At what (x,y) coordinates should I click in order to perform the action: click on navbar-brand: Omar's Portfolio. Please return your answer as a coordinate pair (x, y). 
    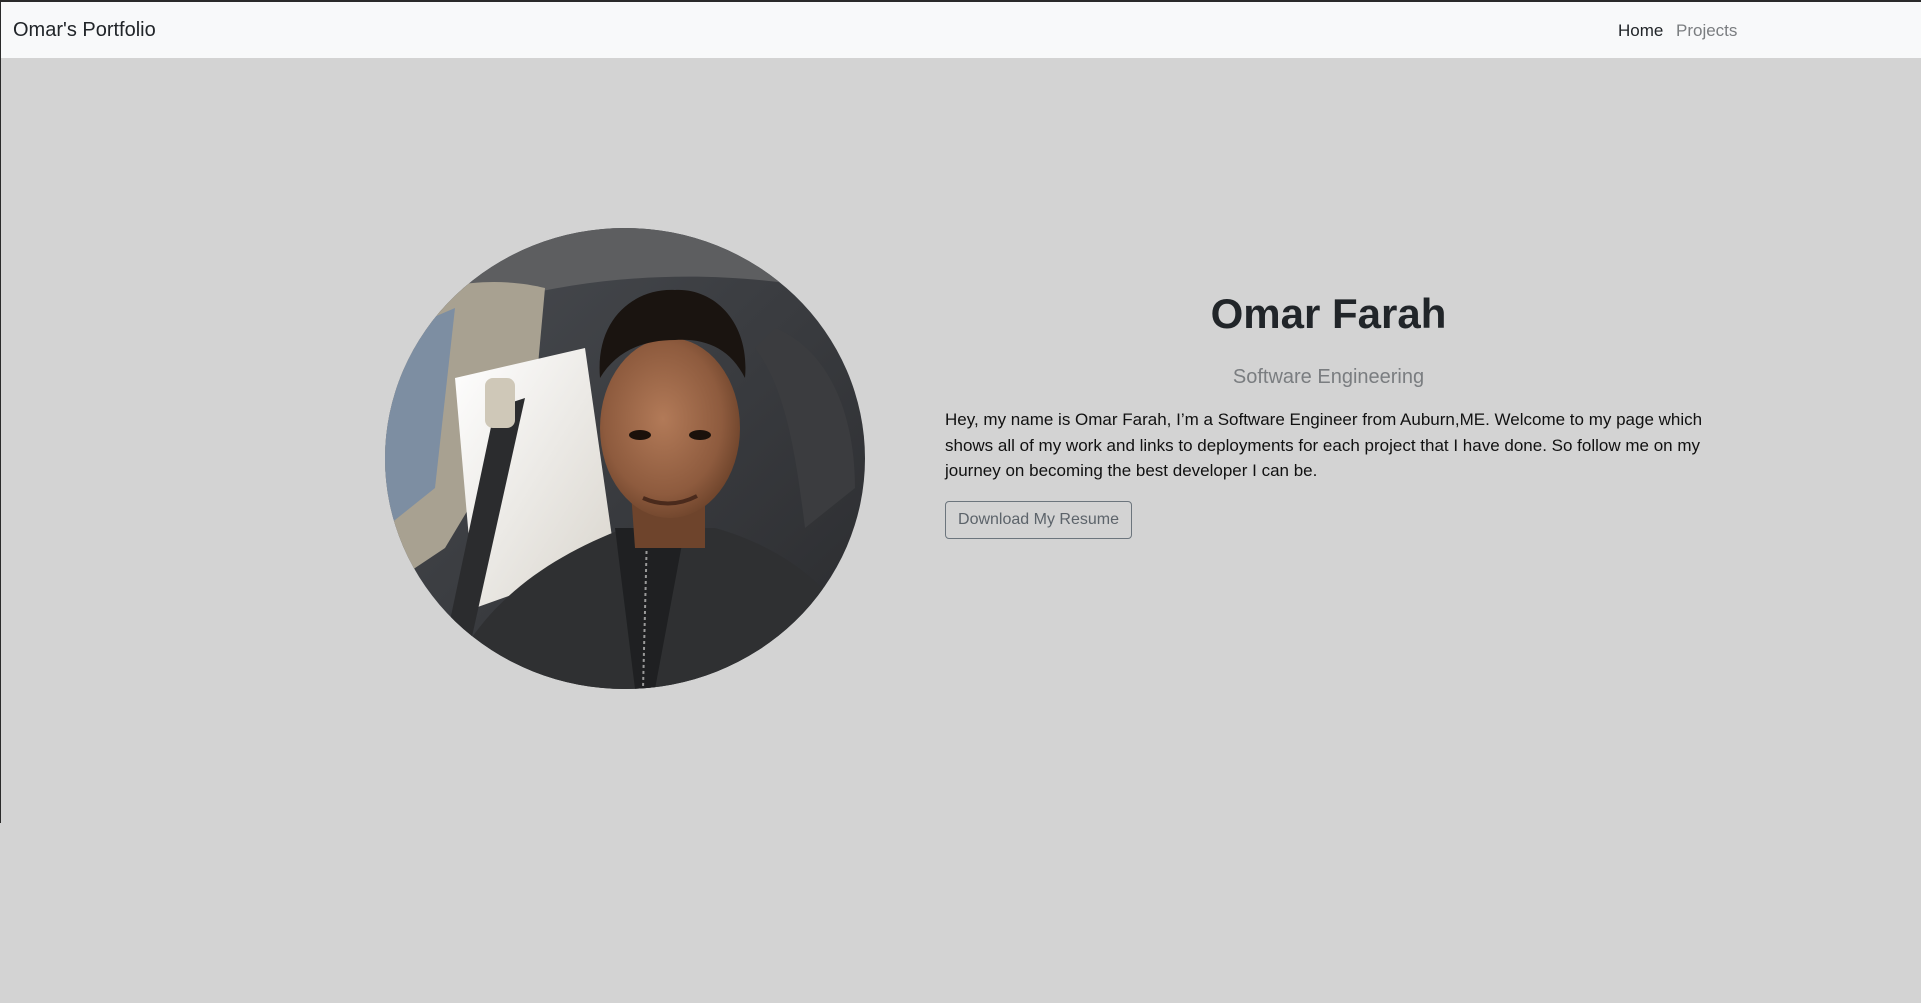
    Looking at the image, I should click on (84, 30).